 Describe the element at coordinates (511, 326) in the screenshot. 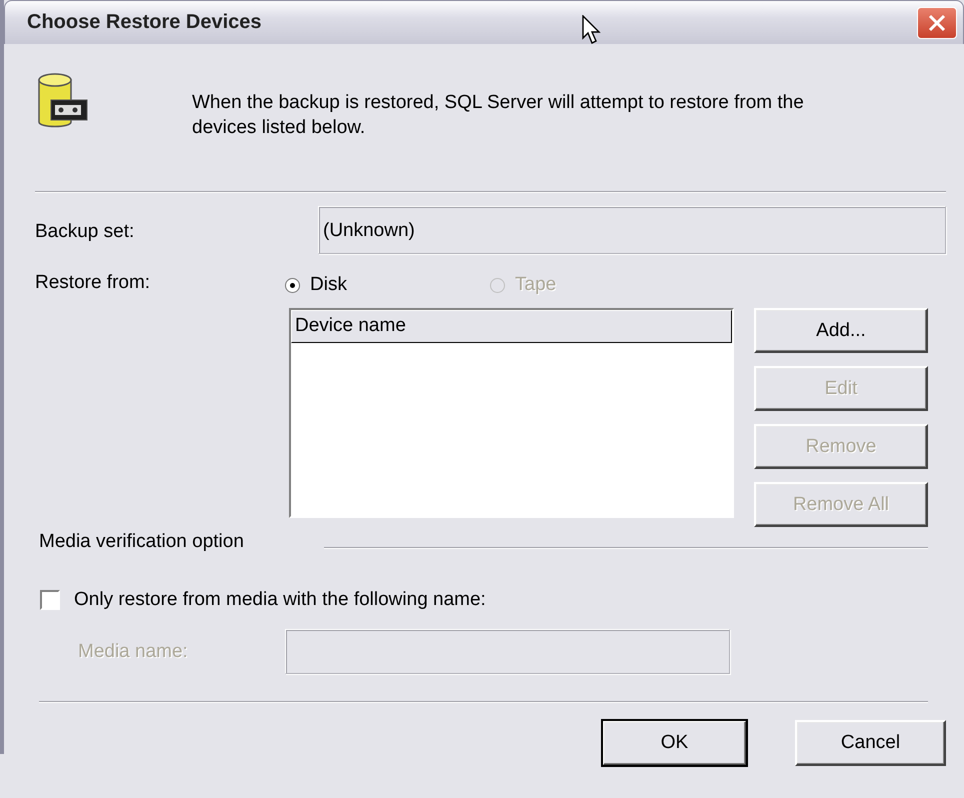

I see `column-header: Device name` at that location.